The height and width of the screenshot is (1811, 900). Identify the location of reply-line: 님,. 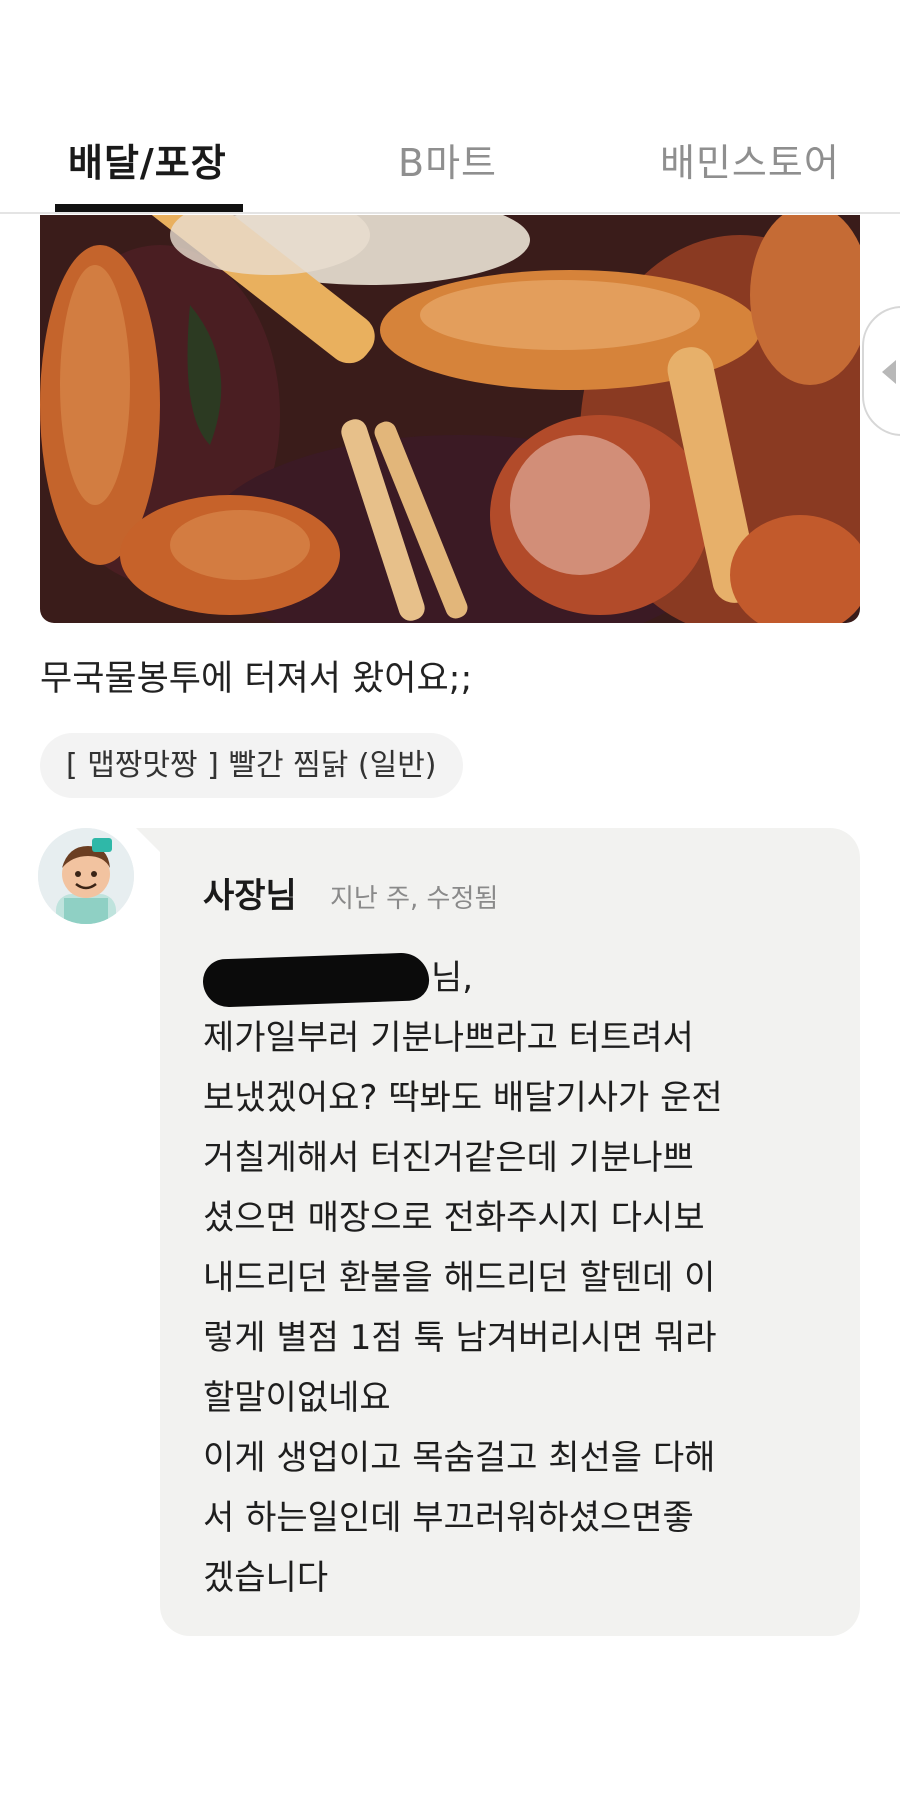
(522, 978).